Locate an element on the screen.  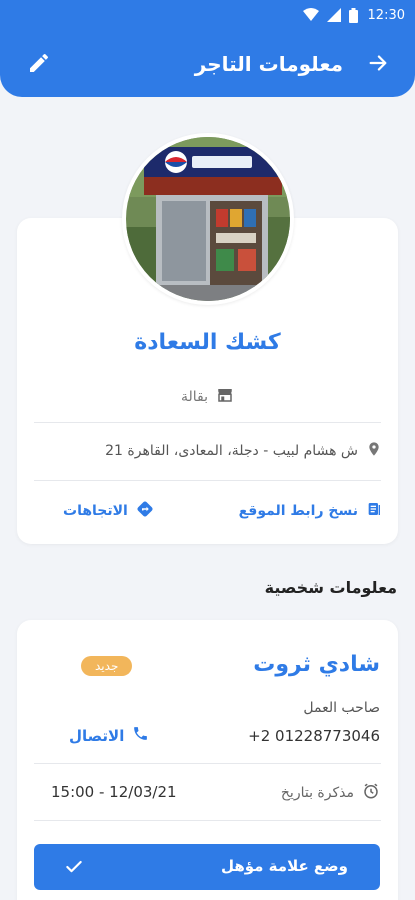
store-avatar is located at coordinates (208, 219).